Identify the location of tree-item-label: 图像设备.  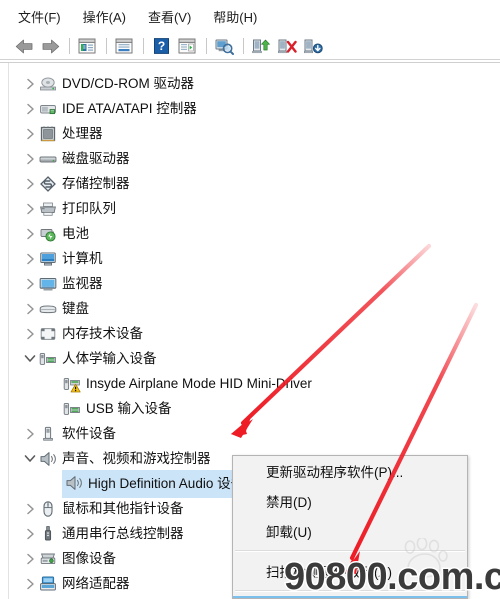
(89, 558).